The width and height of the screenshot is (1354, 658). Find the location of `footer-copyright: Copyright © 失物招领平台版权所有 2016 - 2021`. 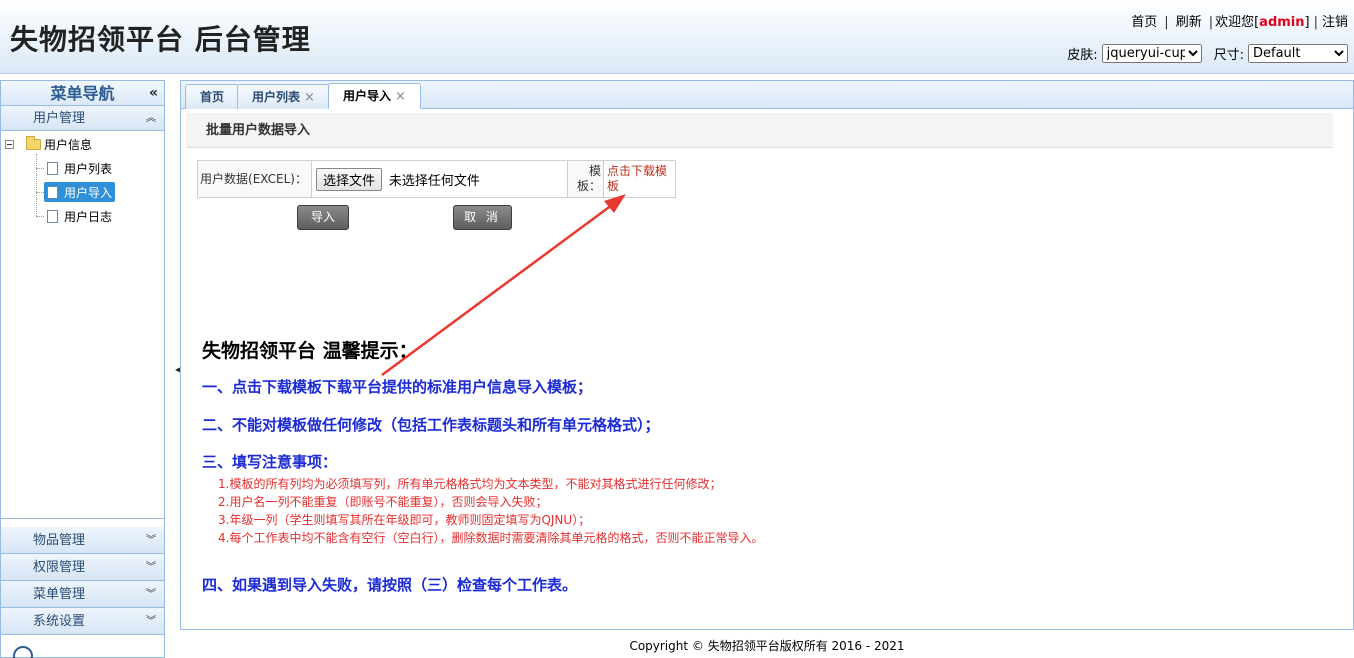

footer-copyright: Copyright © 失物招领平台版权所有 2016 - 2021 is located at coordinates (767, 646).